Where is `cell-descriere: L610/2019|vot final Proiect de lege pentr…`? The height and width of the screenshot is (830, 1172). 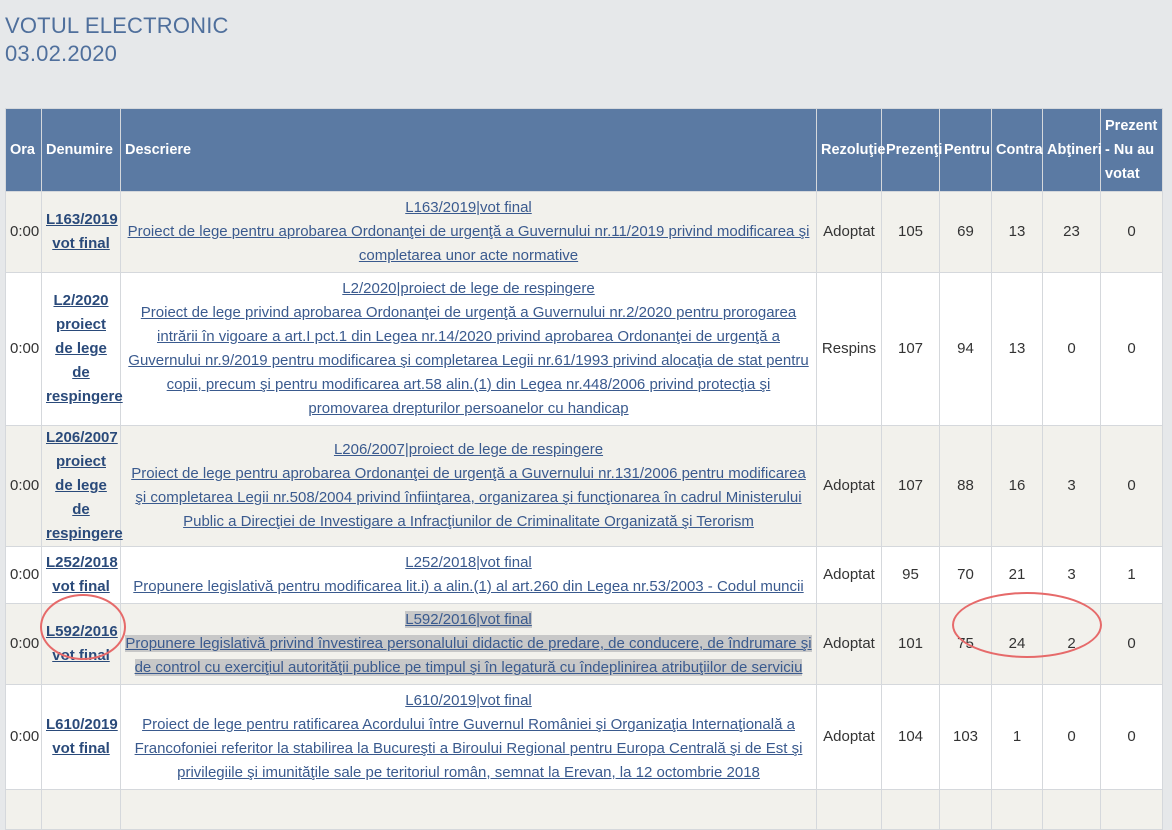 cell-descriere: L610/2019|vot final Proiect de lege pentr… is located at coordinates (468, 737).